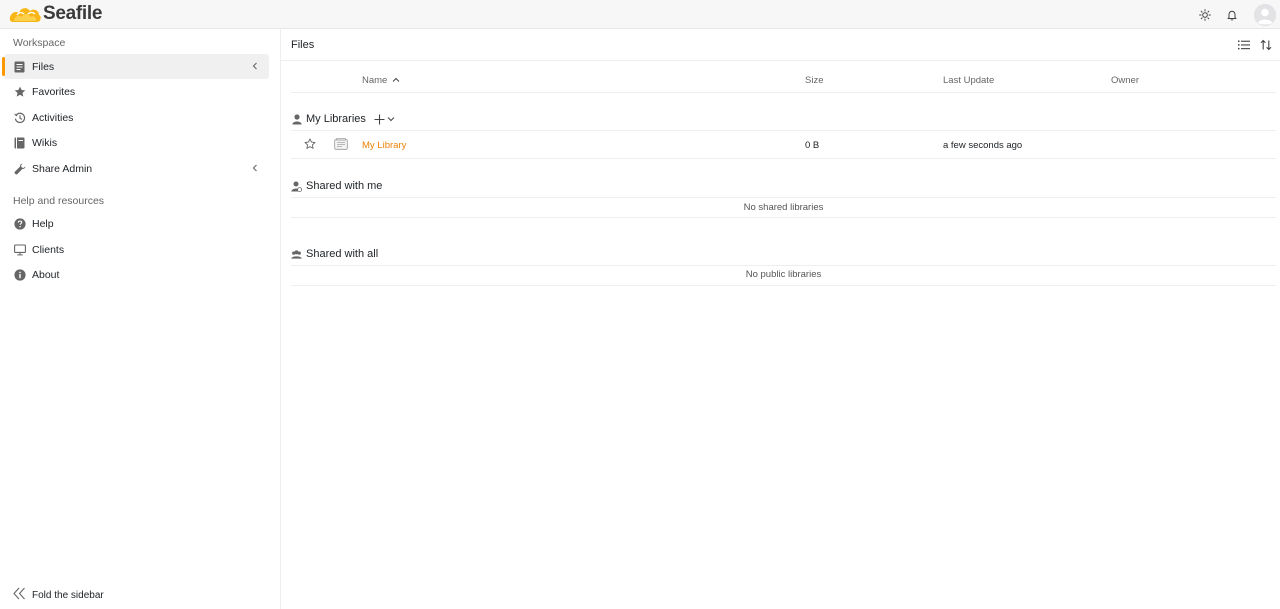 Image resolution: width=1280 pixels, height=609 pixels. Describe the element at coordinates (19, 66) in the screenshot. I see `file-icon` at that location.